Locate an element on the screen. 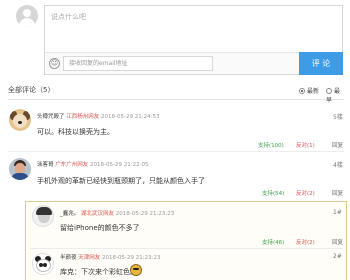  reply-text: 库克：下次来个彩虹色。 is located at coordinates (98, 272).